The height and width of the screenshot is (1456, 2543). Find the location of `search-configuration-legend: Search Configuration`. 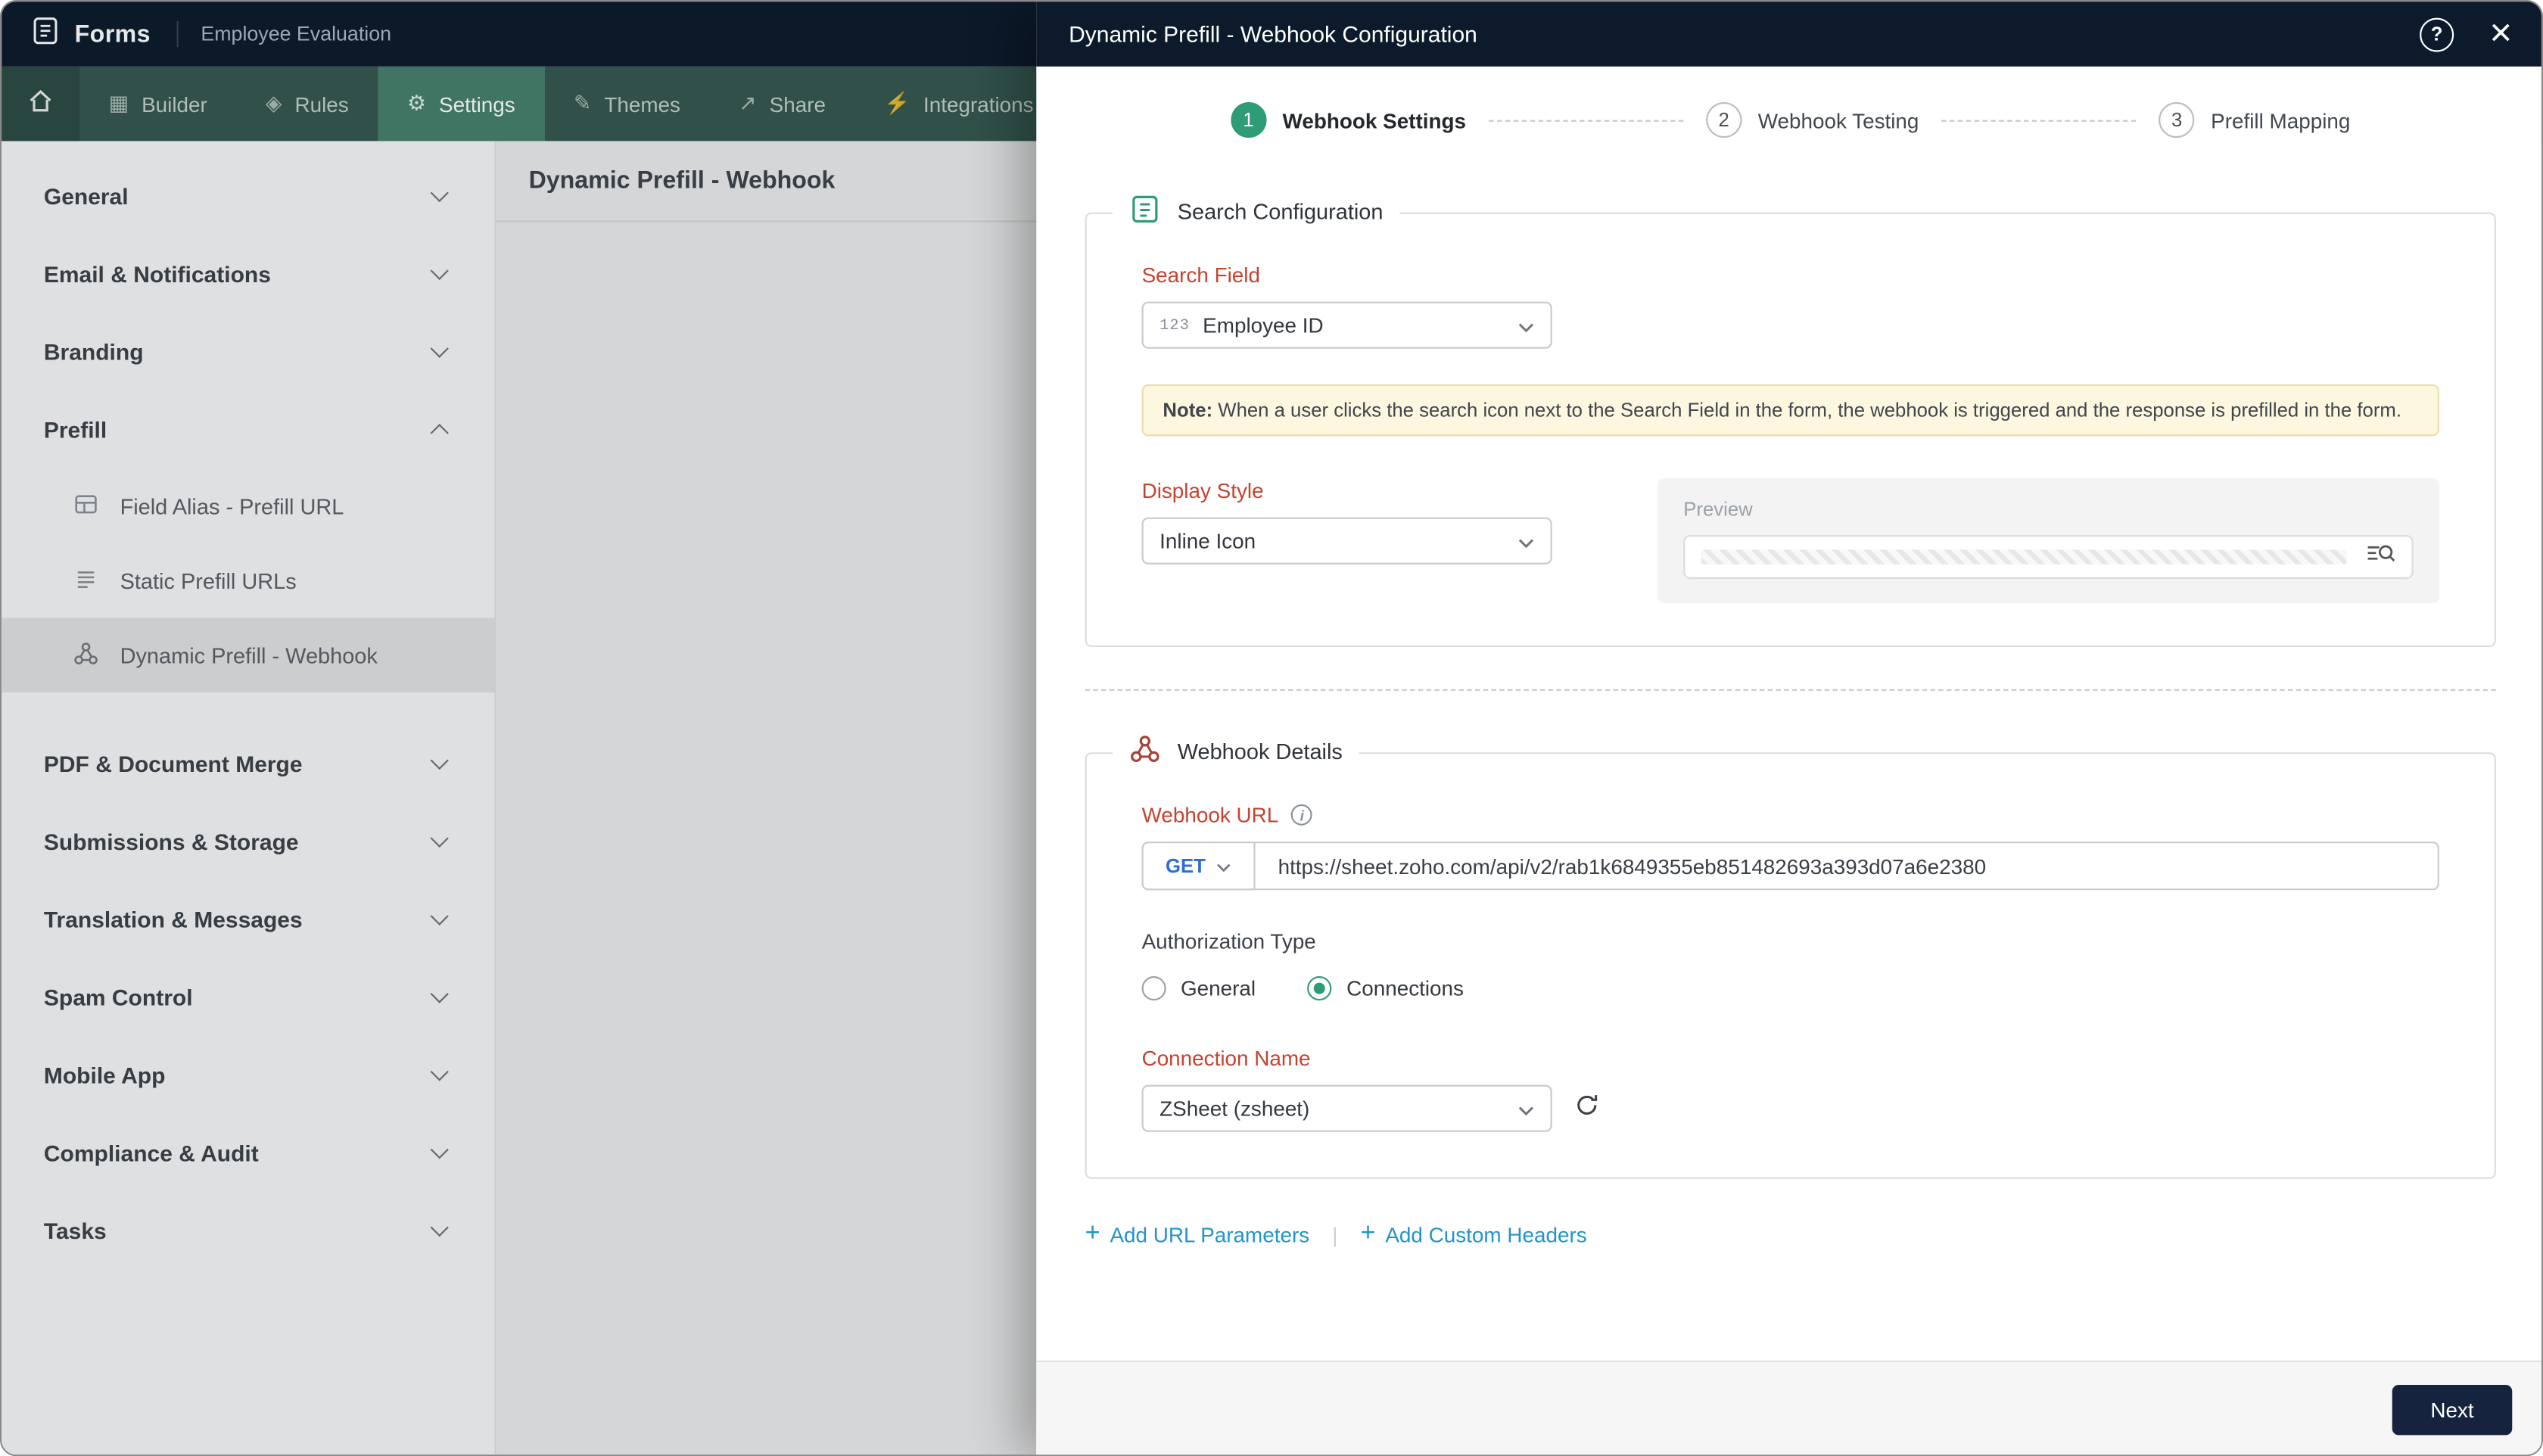

search-configuration-legend: Search Configuration is located at coordinates (1256, 211).